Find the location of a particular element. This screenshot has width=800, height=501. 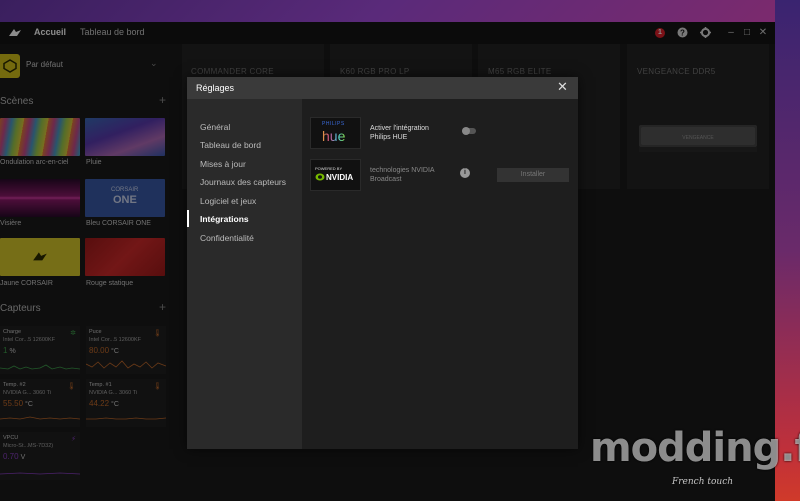

integration-description: Activer l'intégration Philips HUE is located at coordinates (399, 133).